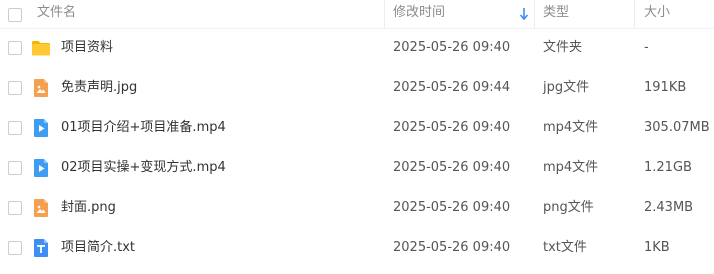  I want to click on column-header-type: 类型, so click(556, 14).